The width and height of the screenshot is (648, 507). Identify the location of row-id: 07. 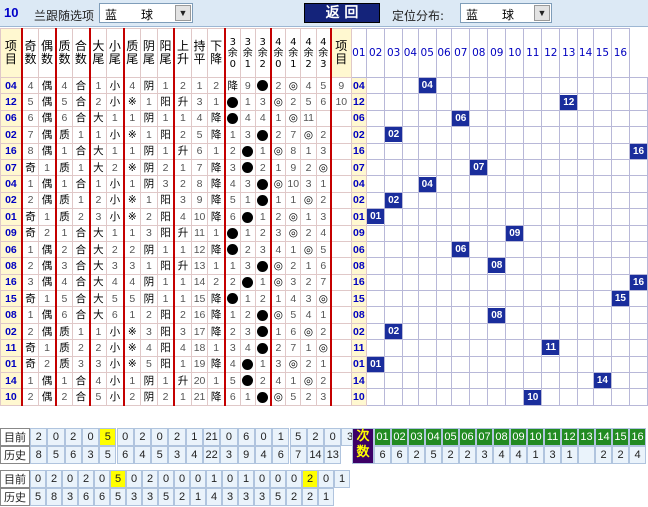
(11, 167).